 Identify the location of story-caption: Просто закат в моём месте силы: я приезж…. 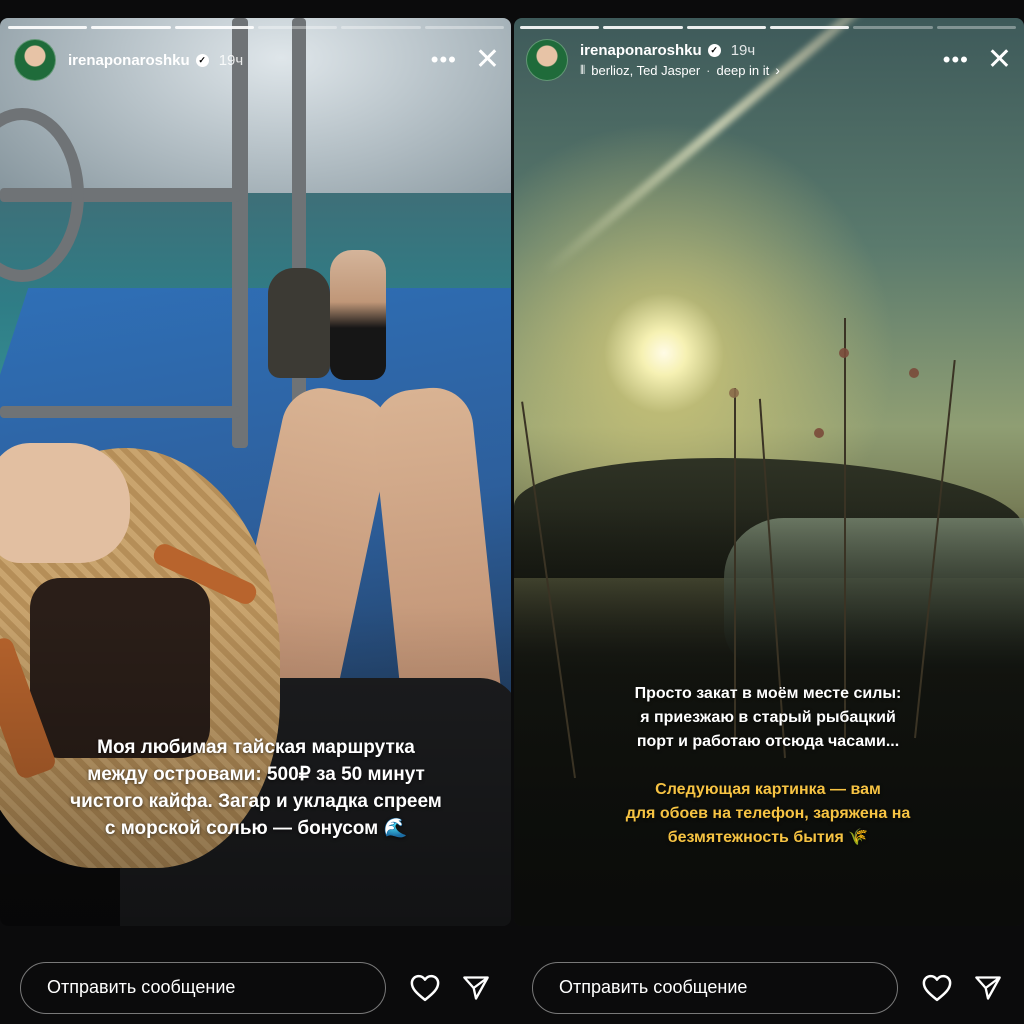
(768, 766).